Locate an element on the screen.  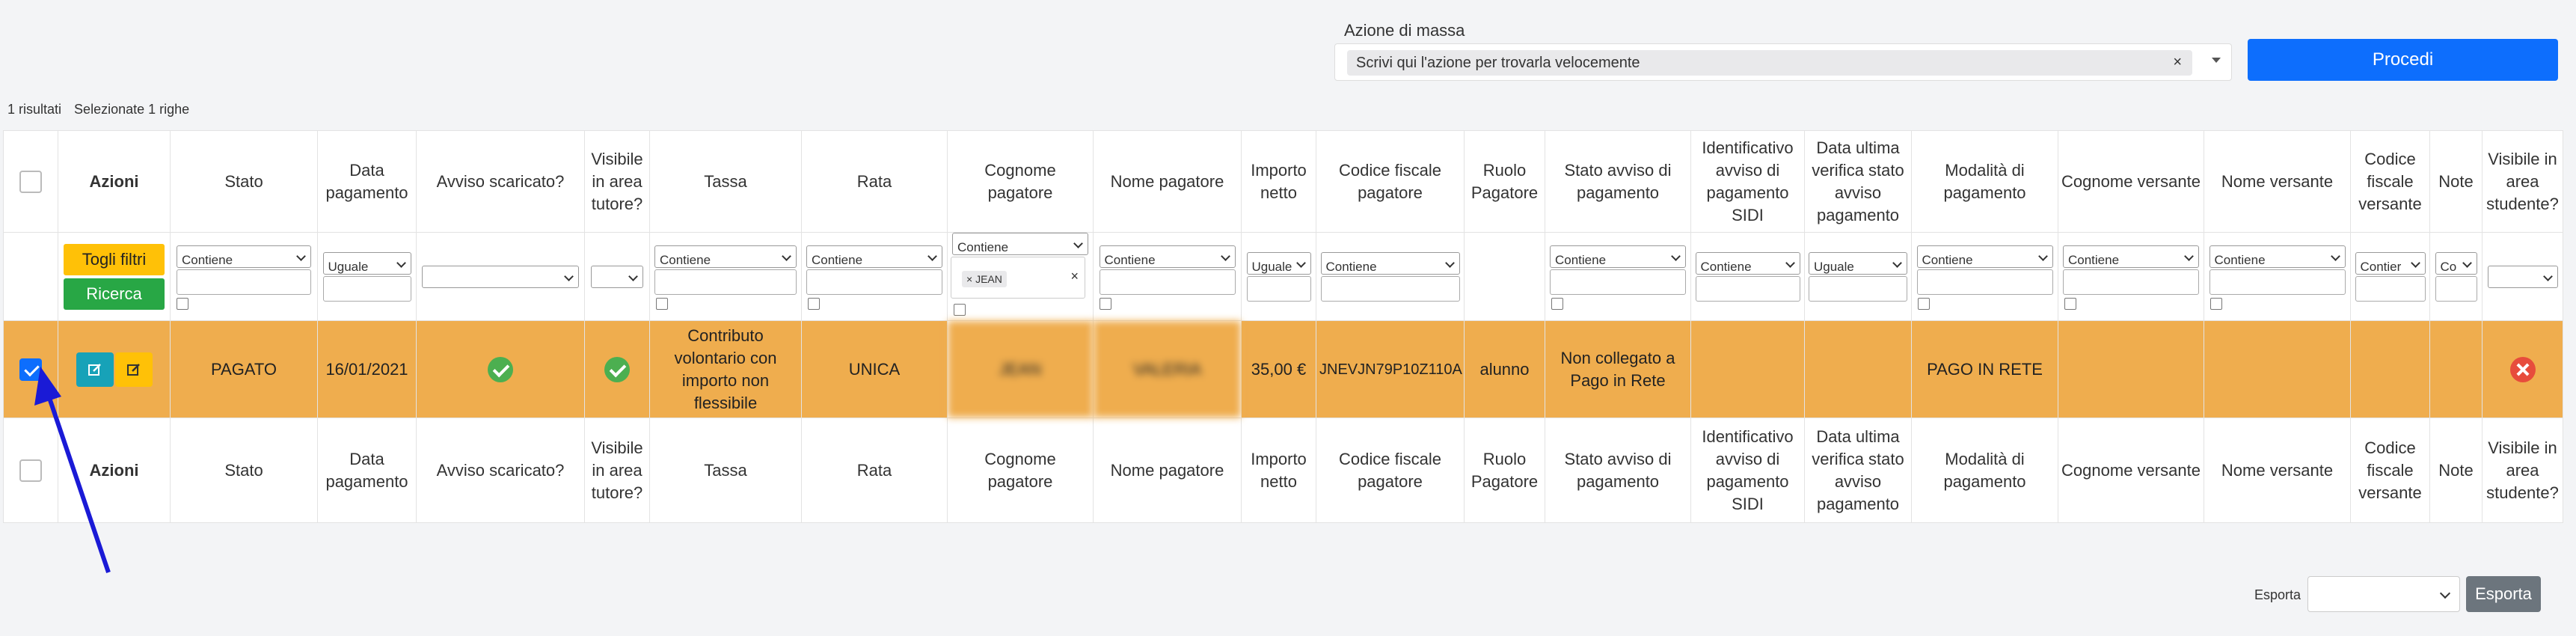
filter-modalita-checkbox is located at coordinates (1924, 303).